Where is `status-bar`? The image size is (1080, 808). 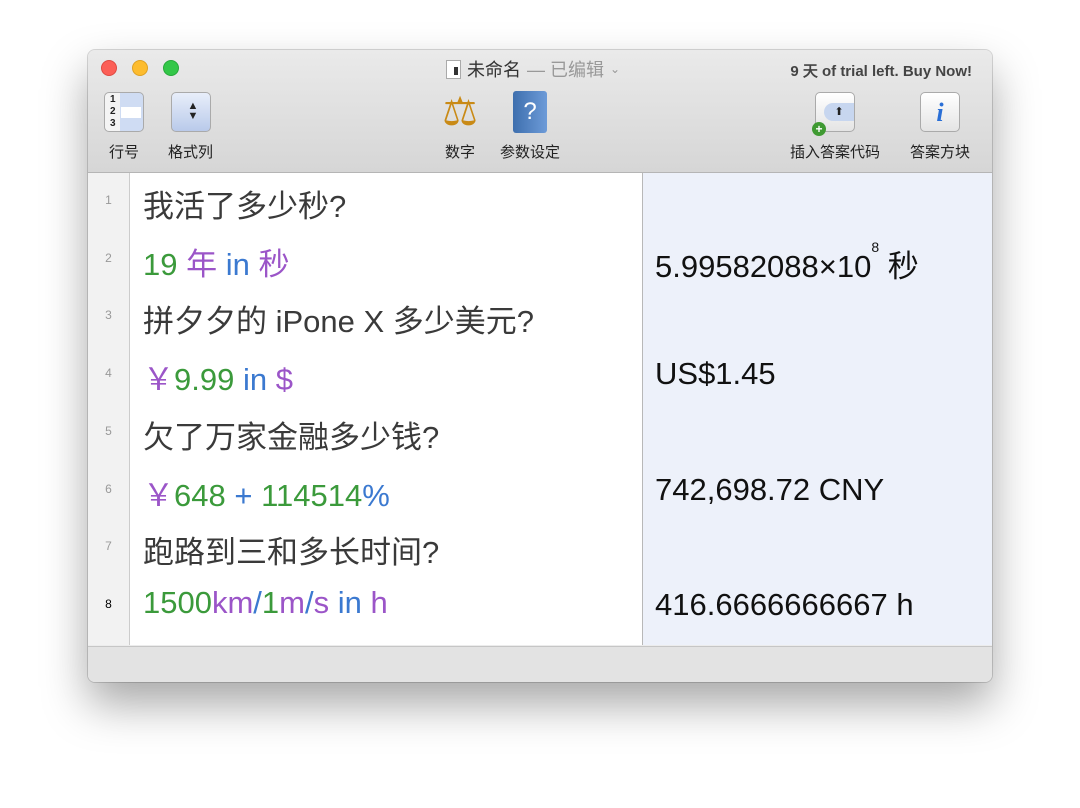 status-bar is located at coordinates (540, 664).